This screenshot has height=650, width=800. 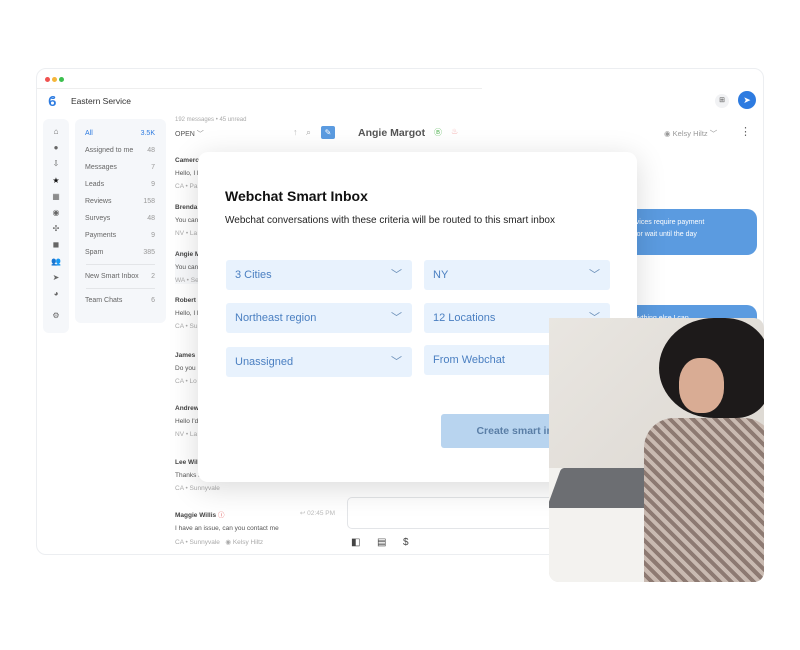 I want to click on person-photo, so click(x=656, y=450).